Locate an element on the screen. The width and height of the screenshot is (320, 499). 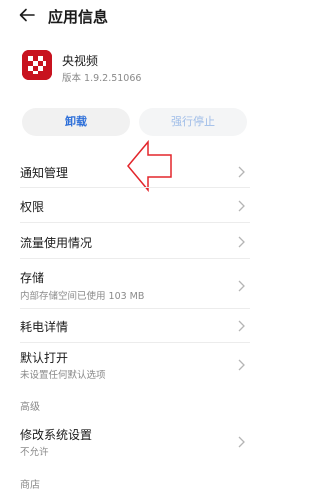
uninstall-button: 卸载 is located at coordinates (76, 122).